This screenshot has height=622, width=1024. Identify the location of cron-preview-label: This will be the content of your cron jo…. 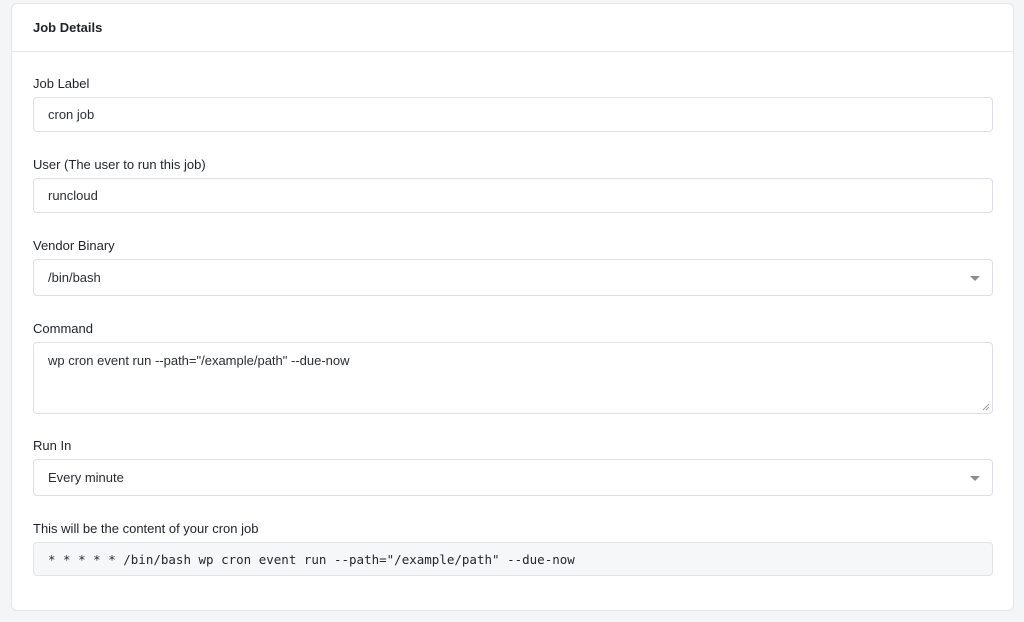
(146, 528).